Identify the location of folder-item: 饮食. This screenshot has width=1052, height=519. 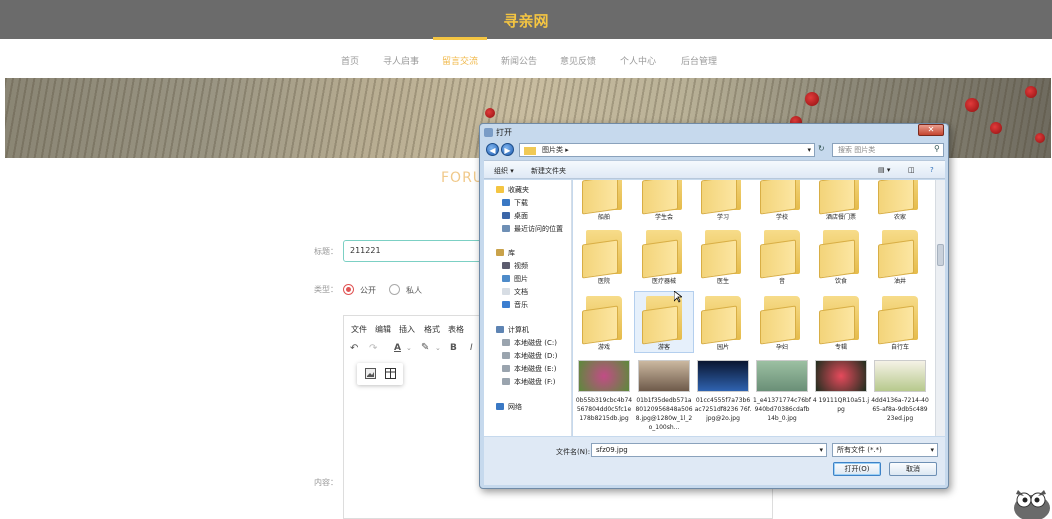
(841, 256).